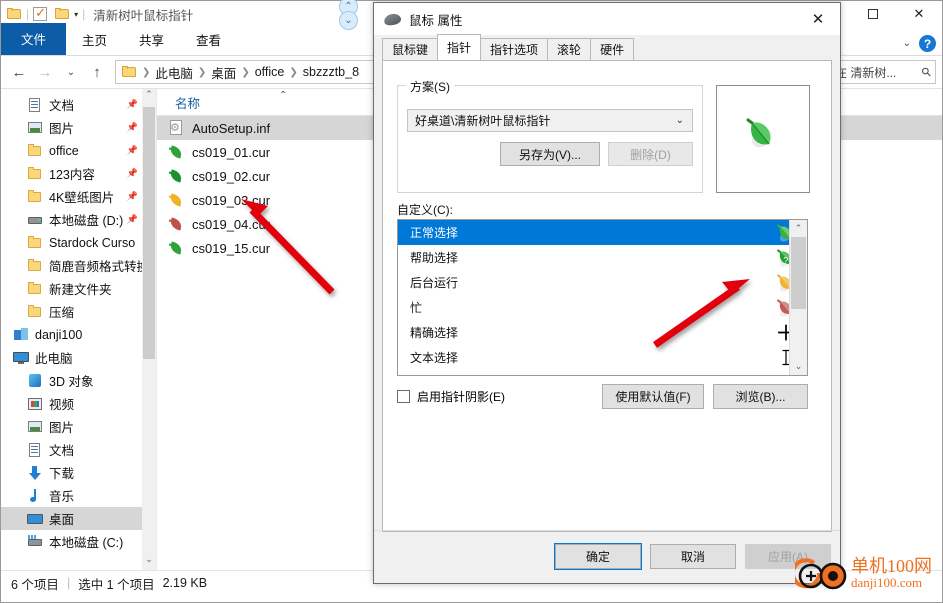  I want to click on downloads-icon, so click(35, 472).